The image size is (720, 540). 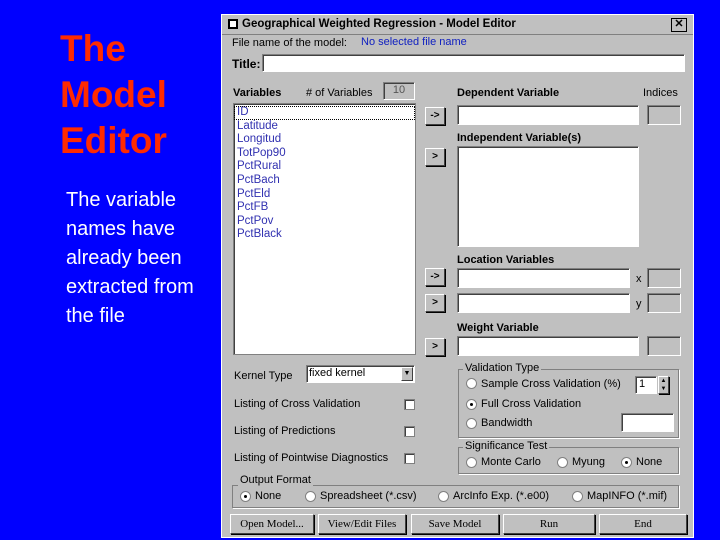 What do you see at coordinates (471, 383) in the screenshot?
I see `sample-cv-radio` at bounding box center [471, 383].